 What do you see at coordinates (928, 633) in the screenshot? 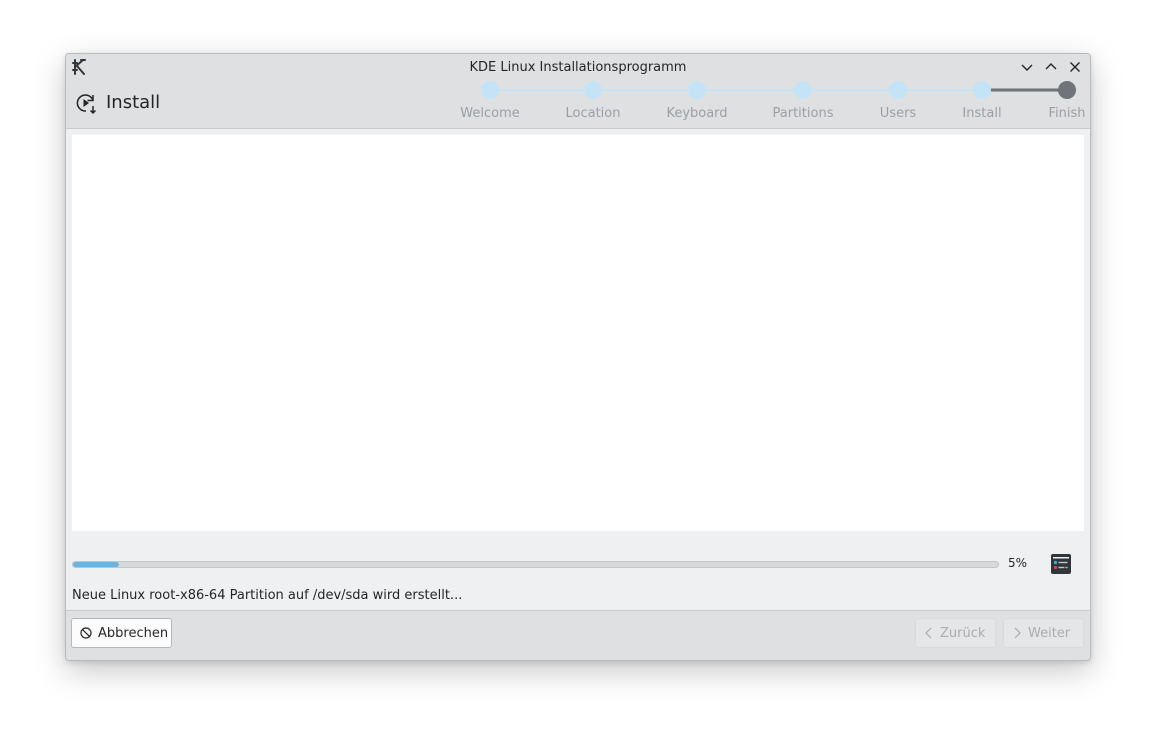
I see `chevron-left-icon` at bounding box center [928, 633].